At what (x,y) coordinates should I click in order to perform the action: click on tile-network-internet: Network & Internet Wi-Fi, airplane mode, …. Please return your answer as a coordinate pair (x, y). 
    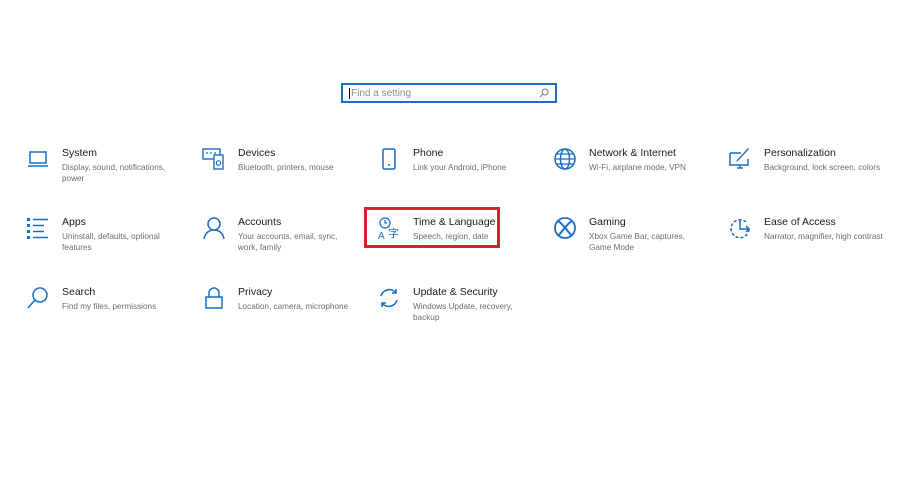
    Looking at the image, I should click on (638, 177).